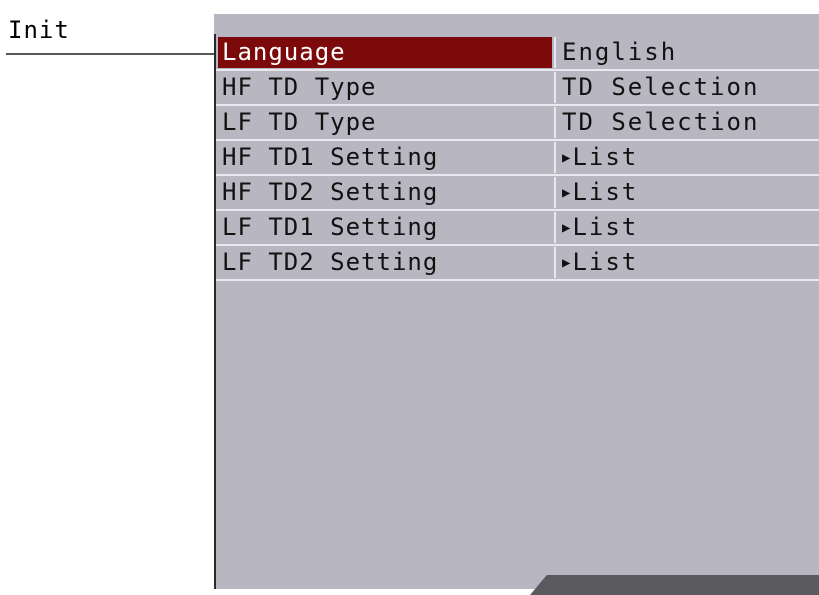  Describe the element at coordinates (330, 262) in the screenshot. I see `row-label: LF TD2 Setting` at that location.